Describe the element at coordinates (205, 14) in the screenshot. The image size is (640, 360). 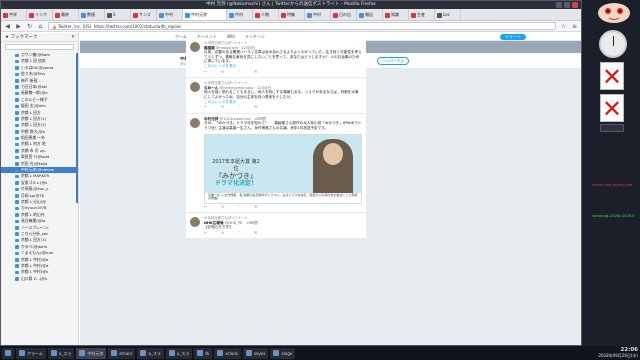
I see `browser-tab: 中村元弥` at that location.